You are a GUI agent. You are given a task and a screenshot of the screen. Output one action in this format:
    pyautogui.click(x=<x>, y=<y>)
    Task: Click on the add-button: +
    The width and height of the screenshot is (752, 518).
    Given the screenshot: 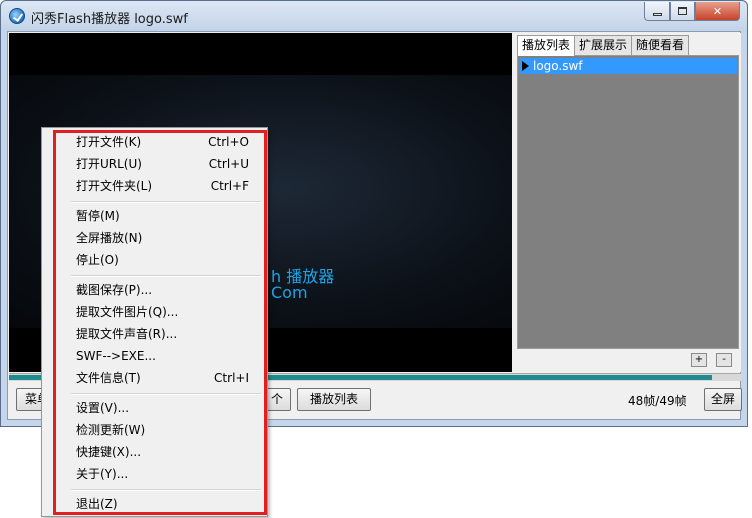 What is the action you would take?
    pyautogui.click(x=699, y=360)
    